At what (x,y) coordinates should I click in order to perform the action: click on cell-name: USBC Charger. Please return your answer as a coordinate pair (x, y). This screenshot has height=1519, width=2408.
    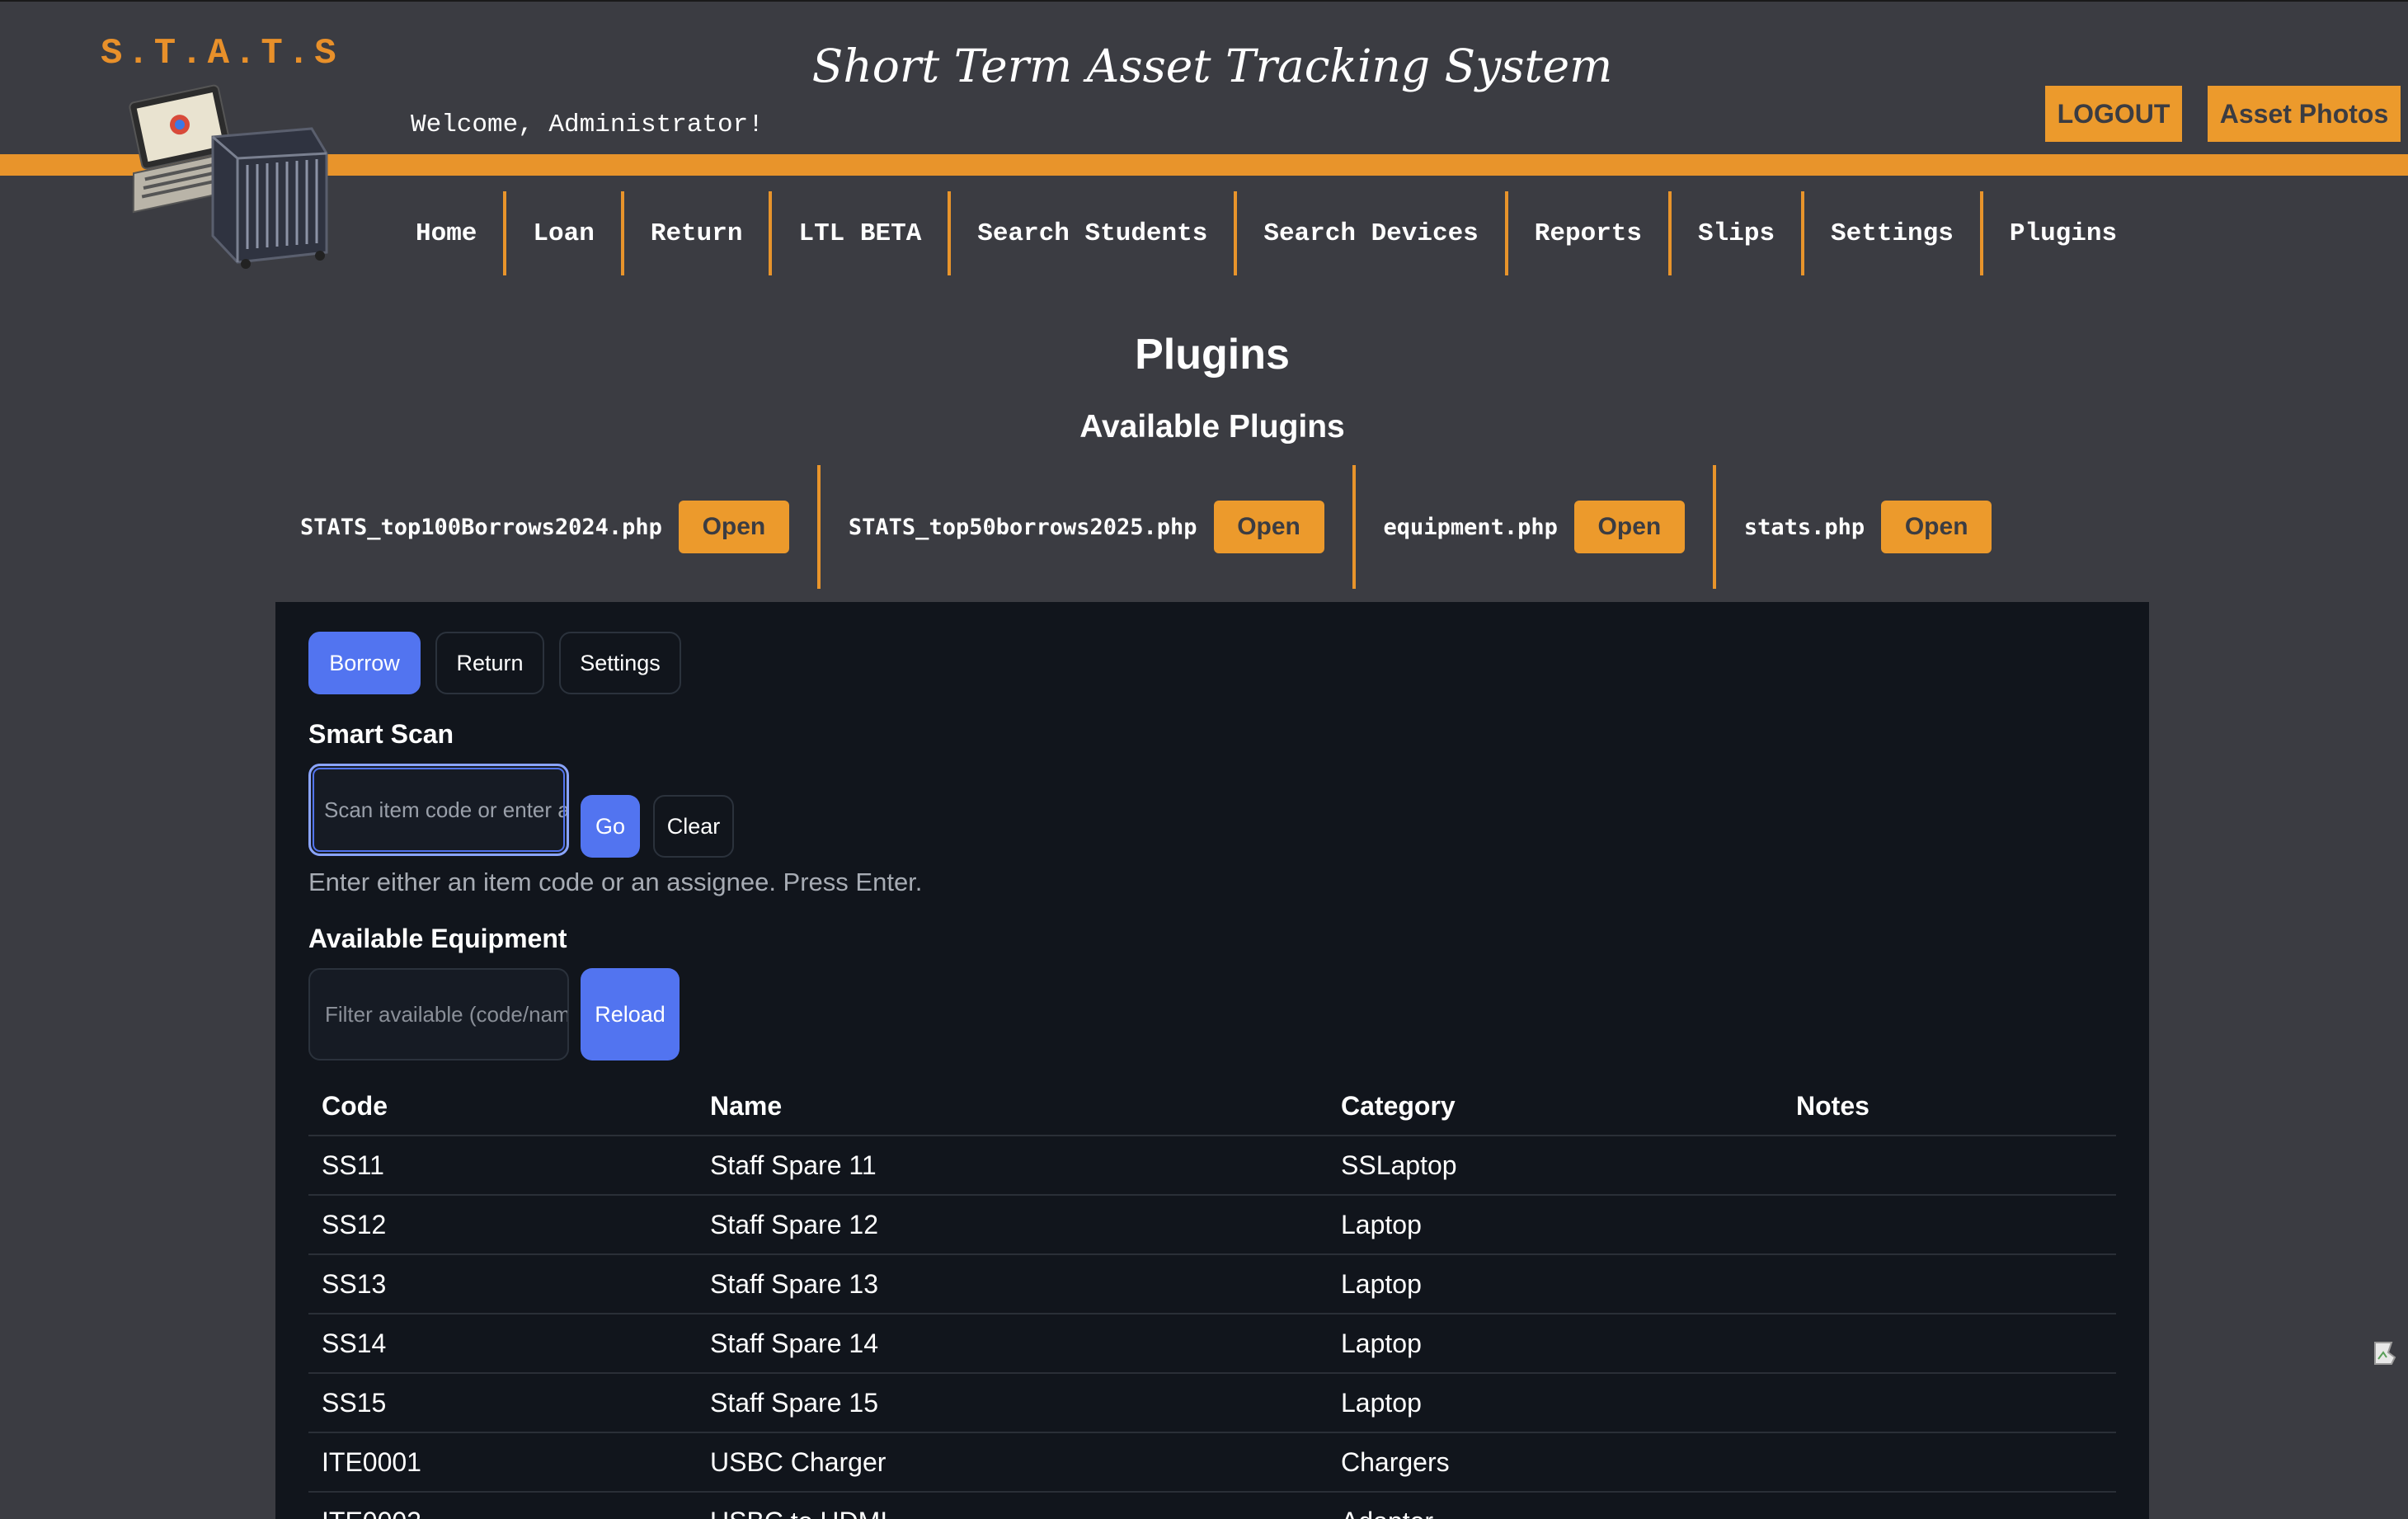
    Looking at the image, I should click on (799, 1462).